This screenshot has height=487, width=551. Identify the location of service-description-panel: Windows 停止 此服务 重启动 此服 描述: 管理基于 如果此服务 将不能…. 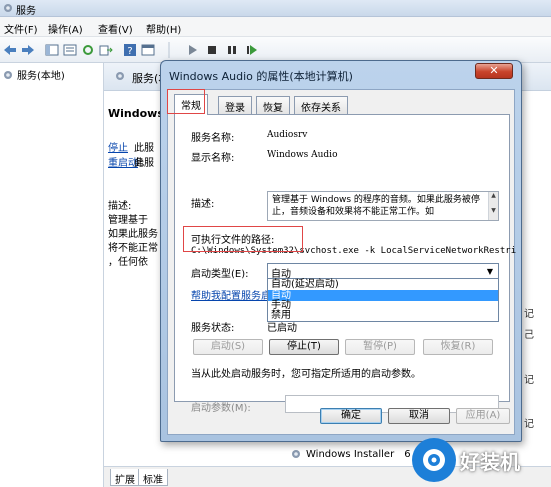
(134, 281).